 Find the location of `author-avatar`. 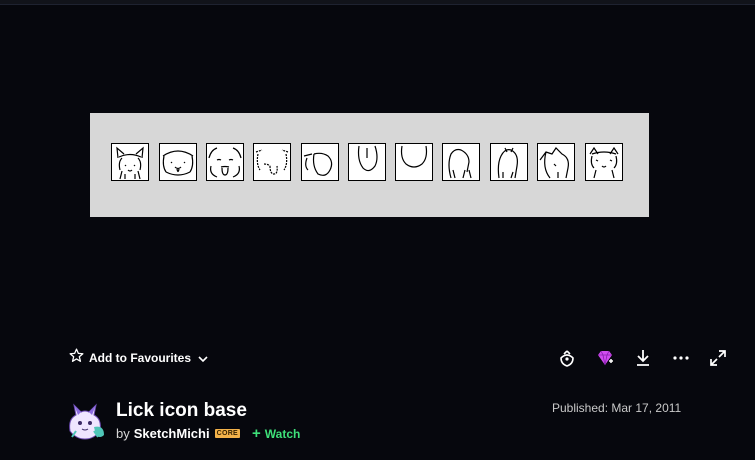

author-avatar is located at coordinates (85, 422).